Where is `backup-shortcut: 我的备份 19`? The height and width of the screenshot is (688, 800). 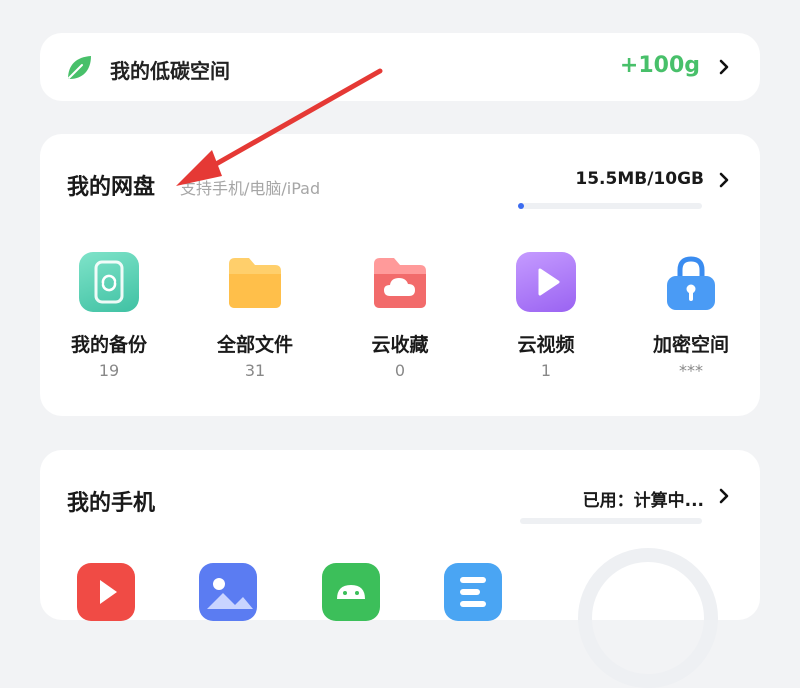 backup-shortcut: 我的备份 19 is located at coordinates (109, 316).